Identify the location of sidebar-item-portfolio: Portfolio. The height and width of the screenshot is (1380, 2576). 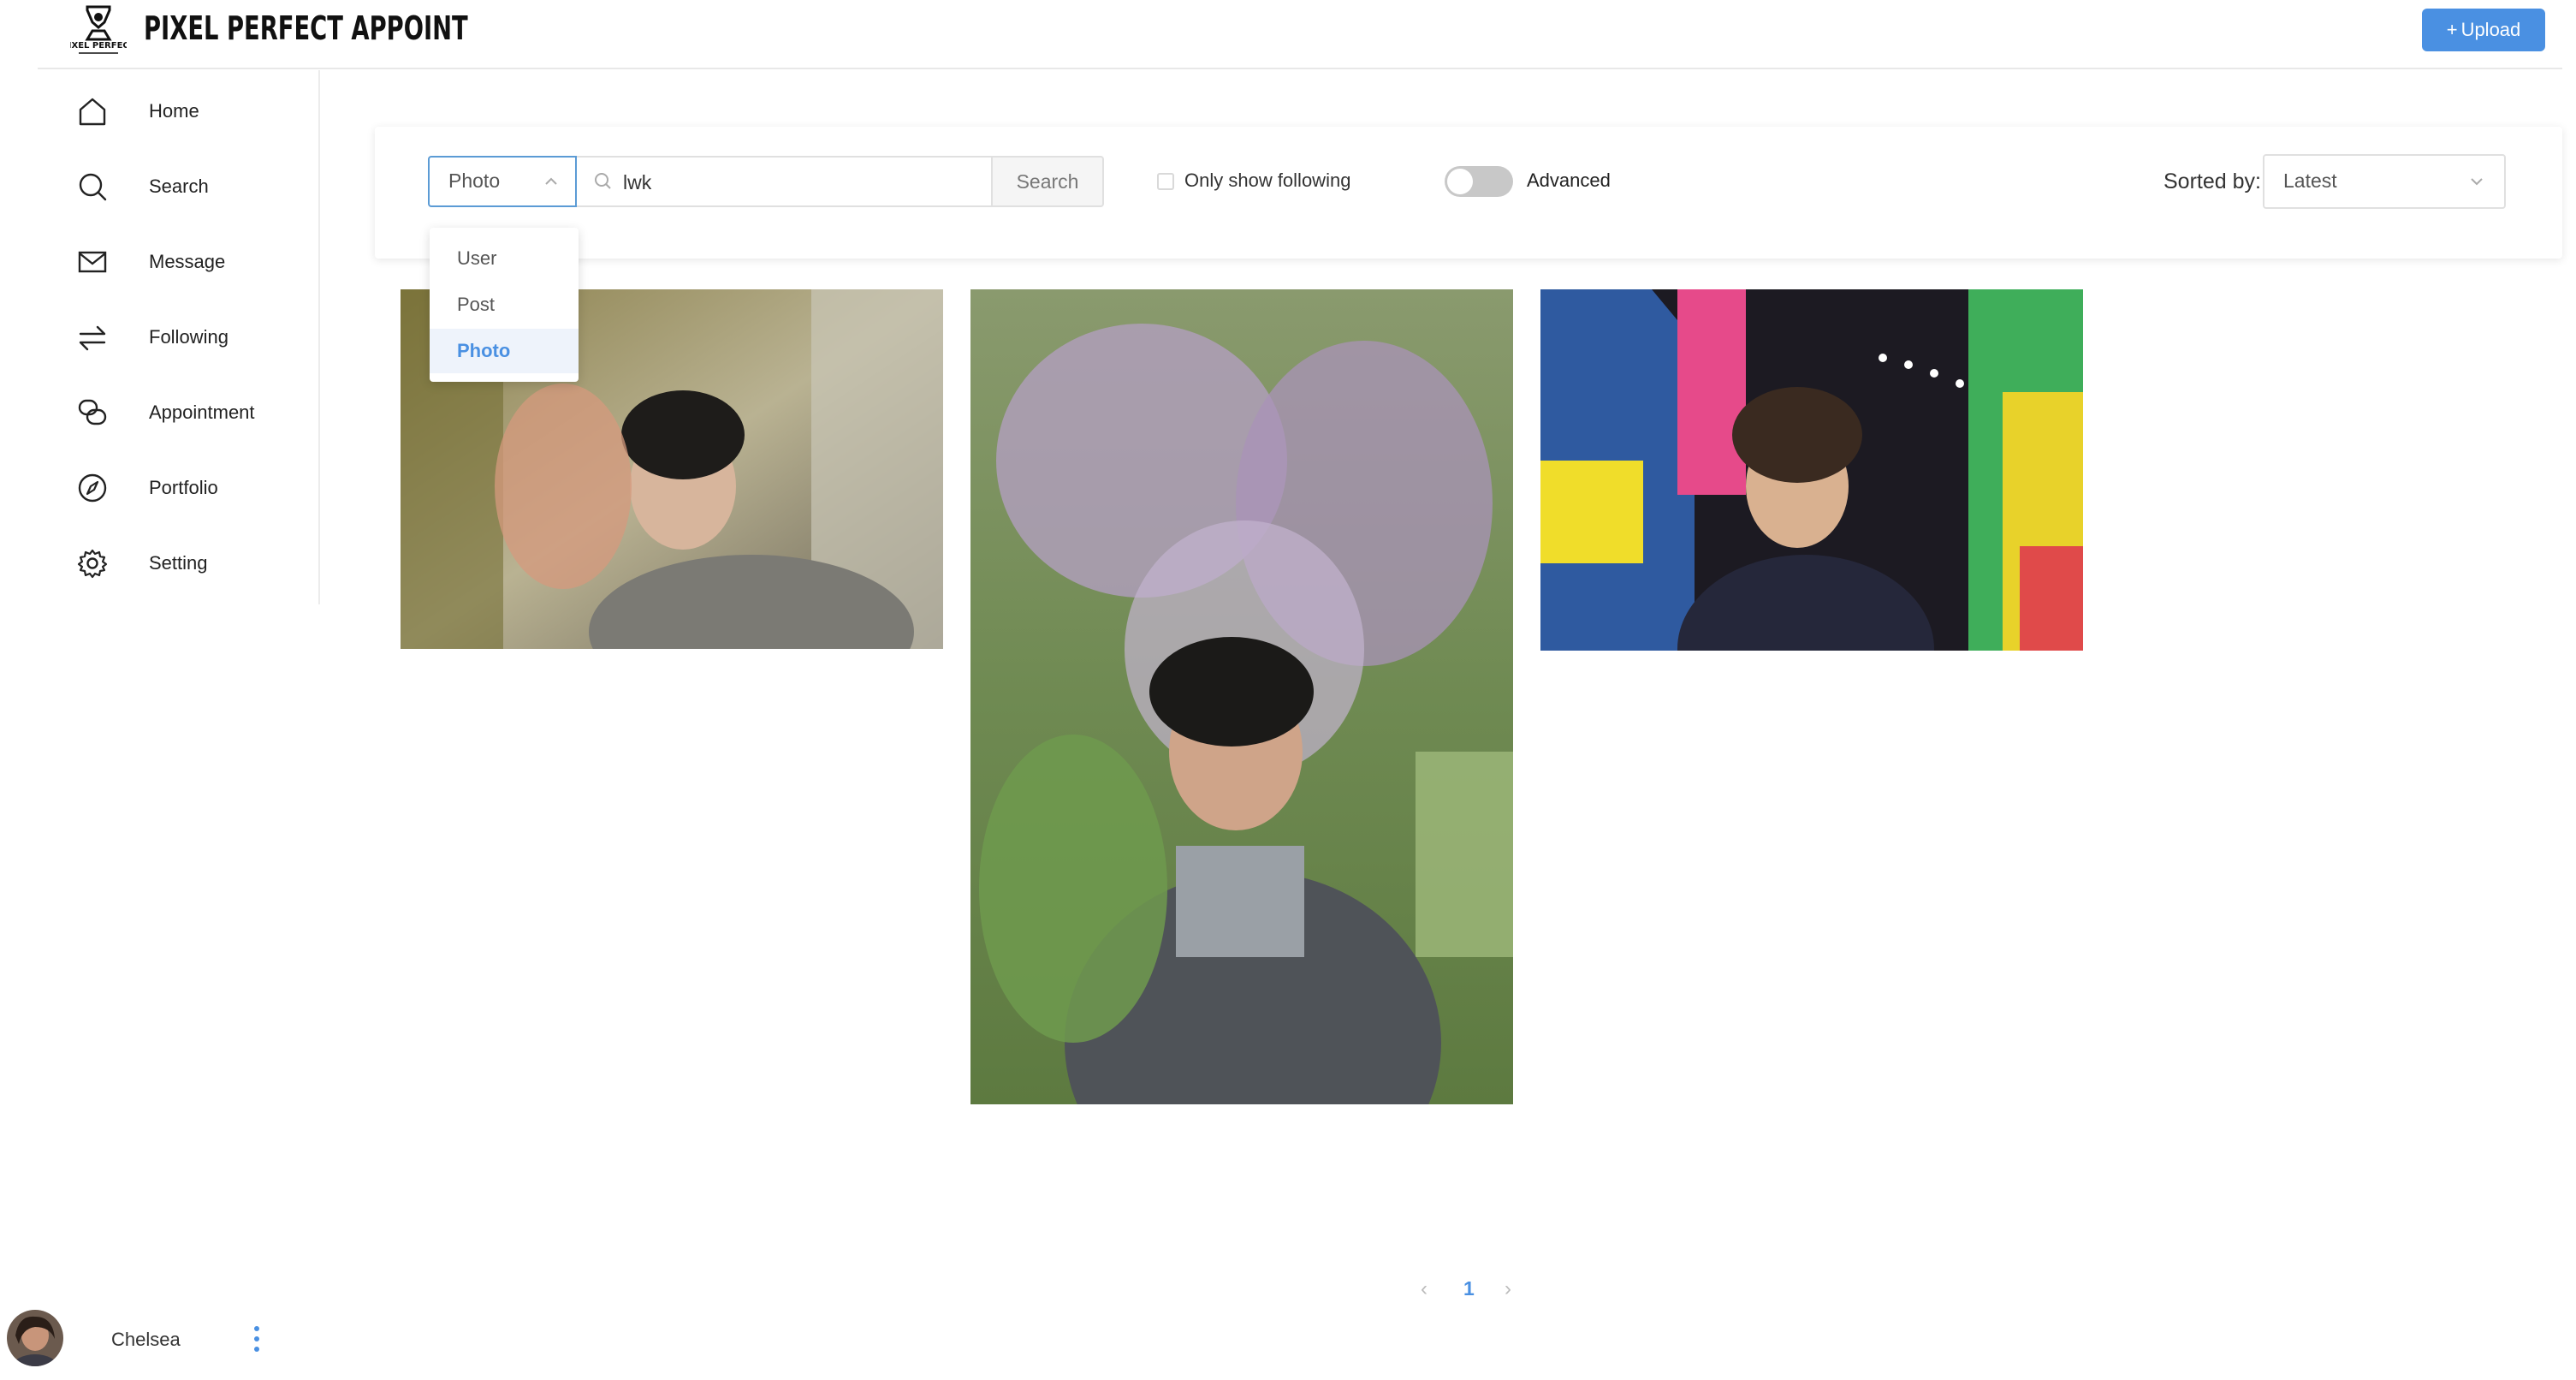
(146, 488).